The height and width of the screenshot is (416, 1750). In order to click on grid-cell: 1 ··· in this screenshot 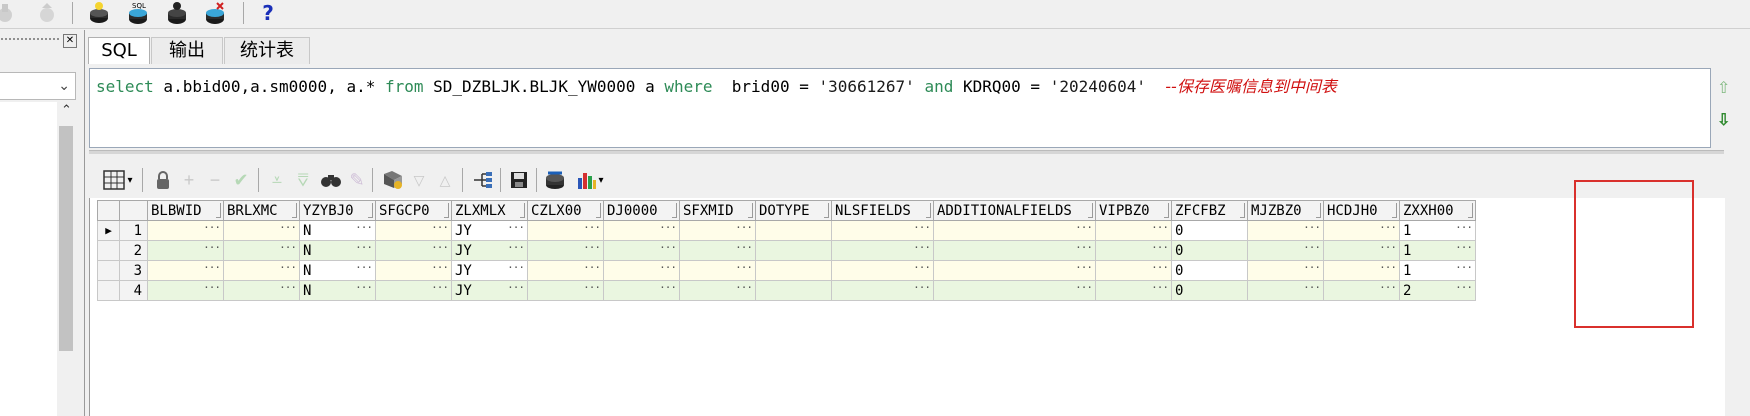, I will do `click(1437, 250)`.